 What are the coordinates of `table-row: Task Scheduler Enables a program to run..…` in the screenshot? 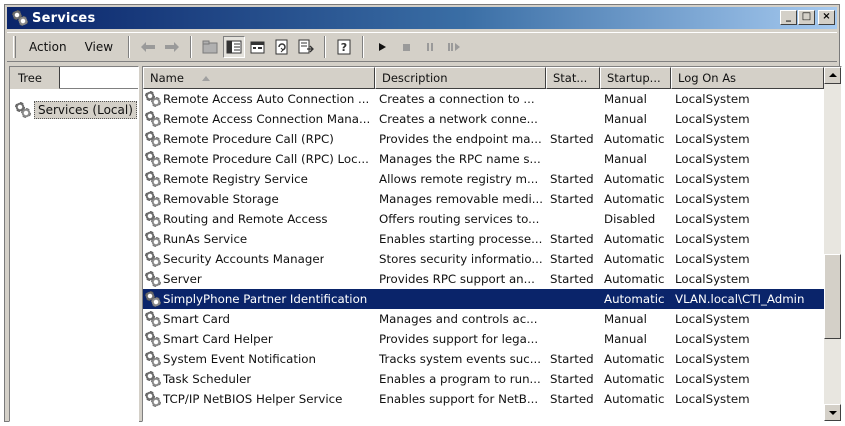 It's located at (483, 379).